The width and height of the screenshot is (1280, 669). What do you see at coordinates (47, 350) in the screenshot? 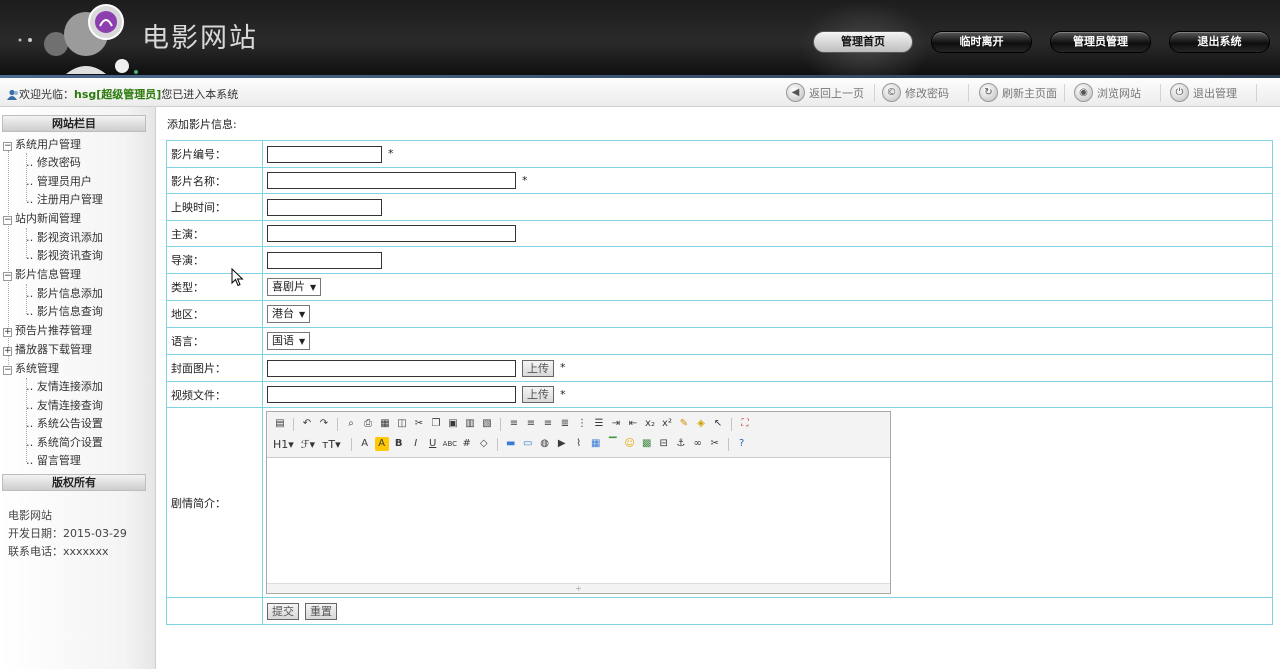
I see `sidebar-group-player: + 播放器下载管理` at bounding box center [47, 350].